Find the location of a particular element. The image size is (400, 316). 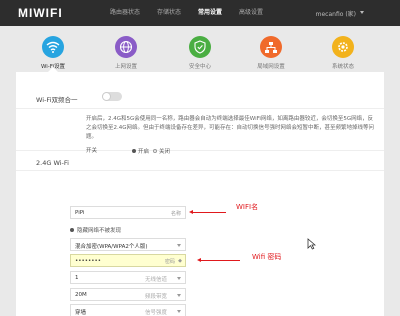

shield-icon is located at coordinates (200, 47).